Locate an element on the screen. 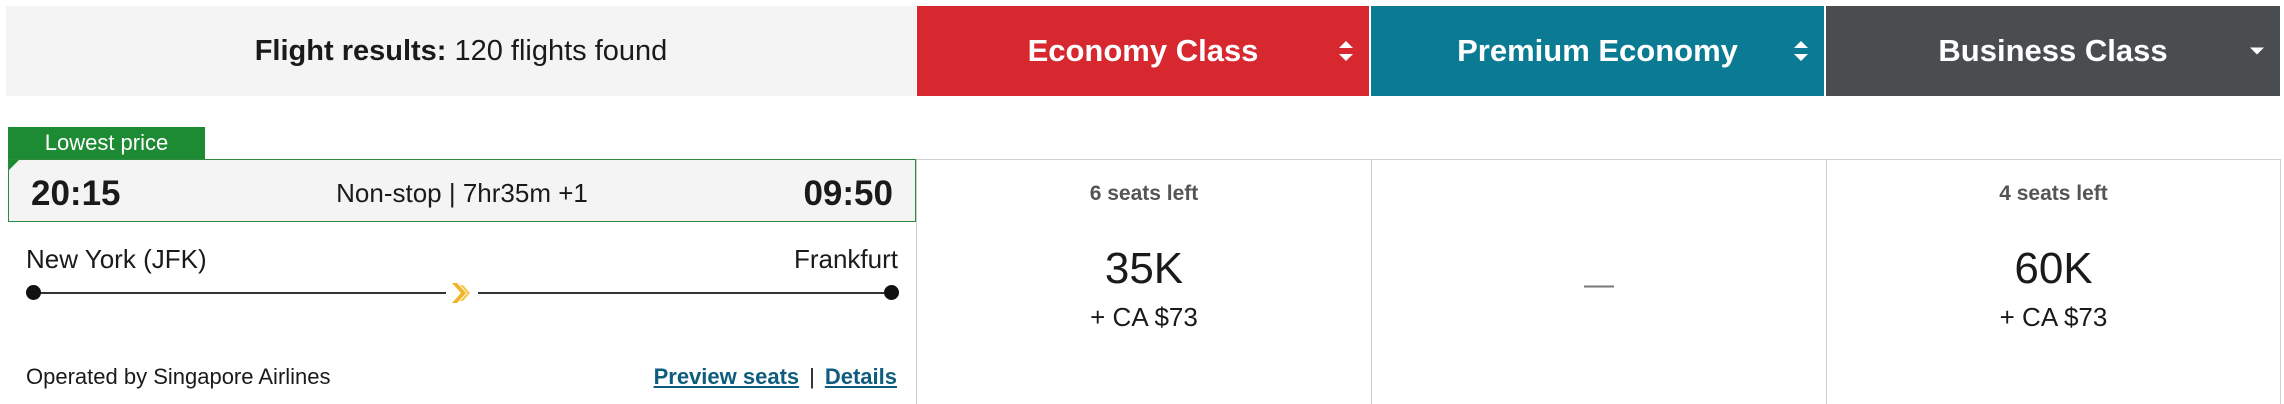 The width and height of the screenshot is (2284, 404). results-summary: Flight results: 120 flights found is located at coordinates (461, 51).